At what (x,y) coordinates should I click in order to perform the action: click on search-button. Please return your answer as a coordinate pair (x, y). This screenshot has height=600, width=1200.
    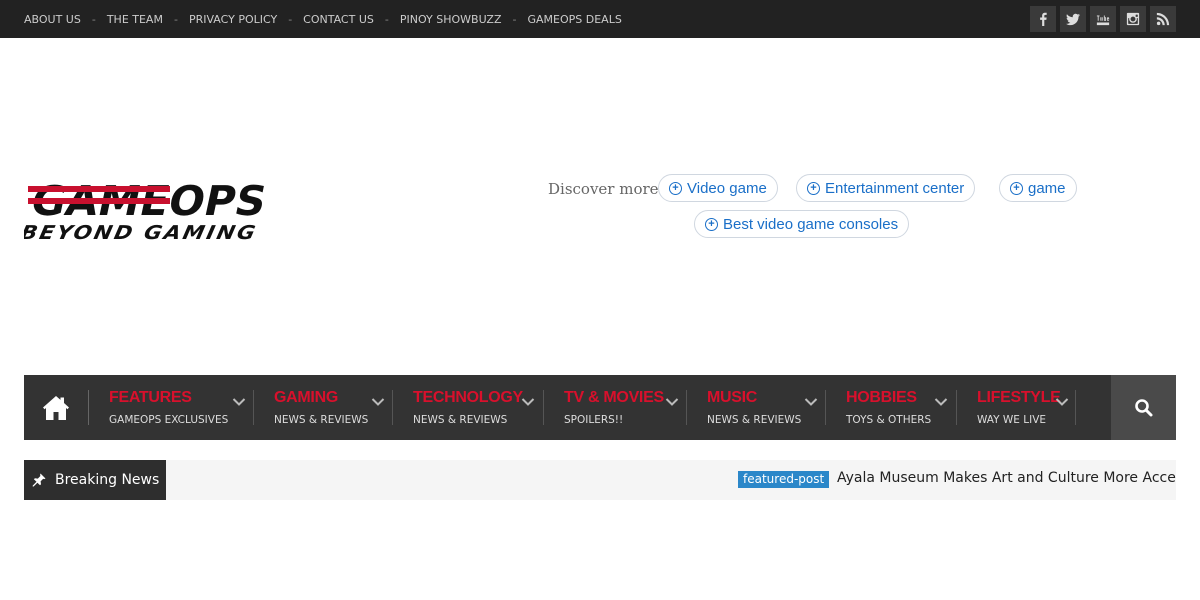
    Looking at the image, I should click on (1143, 407).